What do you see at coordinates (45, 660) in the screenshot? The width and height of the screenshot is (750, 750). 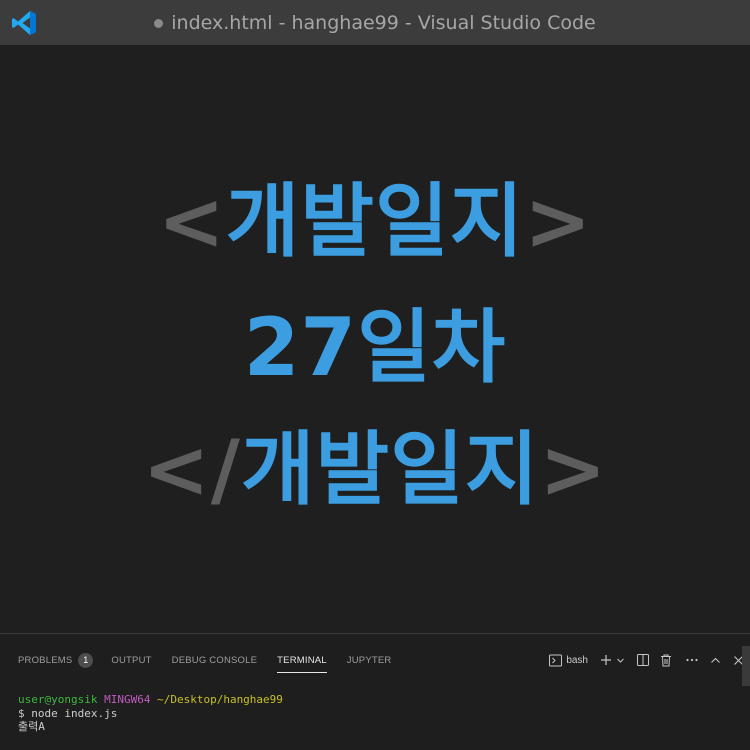 I see `tab-problems-label: PROBLEMS` at bounding box center [45, 660].